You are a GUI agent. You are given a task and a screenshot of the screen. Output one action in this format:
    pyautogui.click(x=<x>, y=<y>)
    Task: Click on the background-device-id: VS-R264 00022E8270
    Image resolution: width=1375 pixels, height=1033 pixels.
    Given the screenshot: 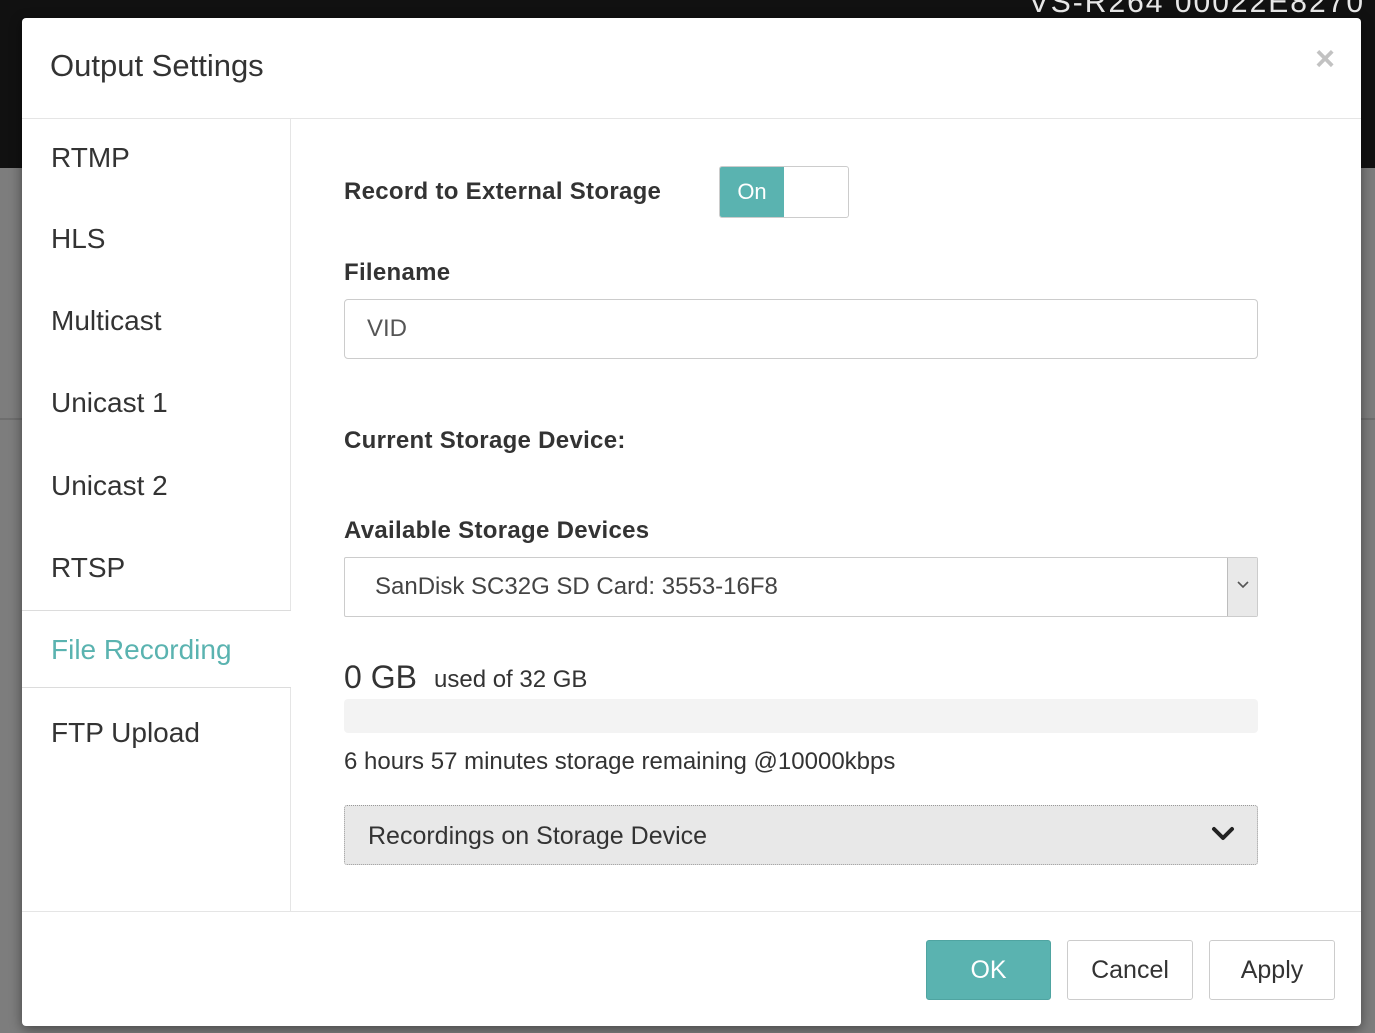 What is the action you would take?
    pyautogui.click(x=1196, y=9)
    